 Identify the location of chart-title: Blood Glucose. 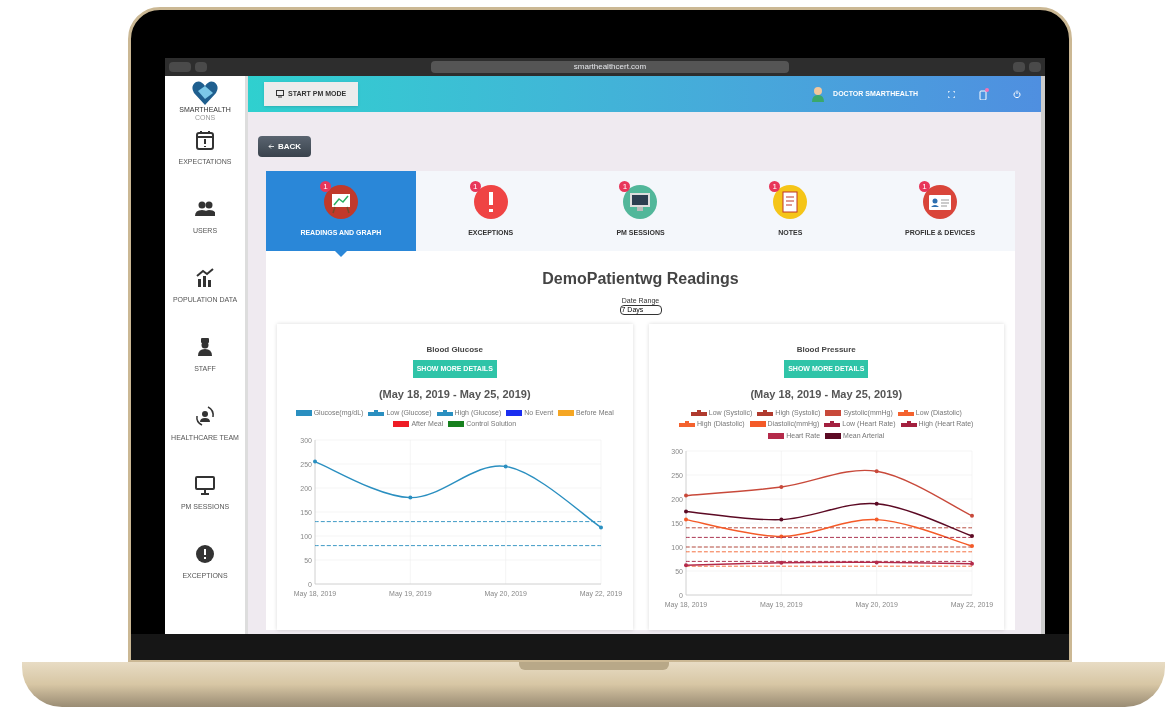
(454, 350).